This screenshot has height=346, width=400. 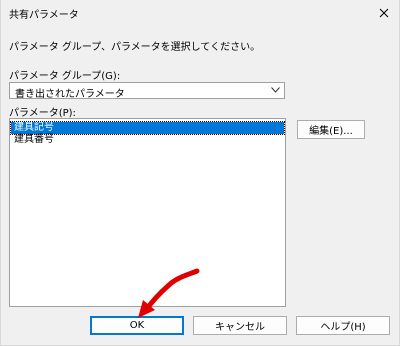 I want to click on list-item: 建具記号, so click(x=147, y=128).